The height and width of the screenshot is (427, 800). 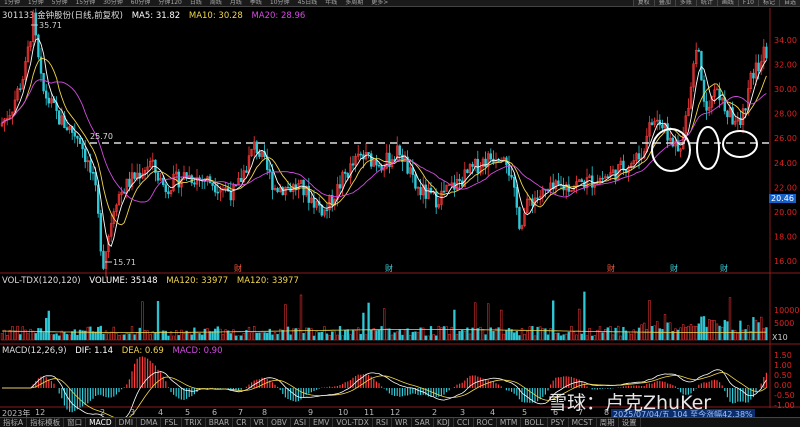 What do you see at coordinates (583, 422) in the screenshot?
I see `indicator-tab-24: MCST` at bounding box center [583, 422].